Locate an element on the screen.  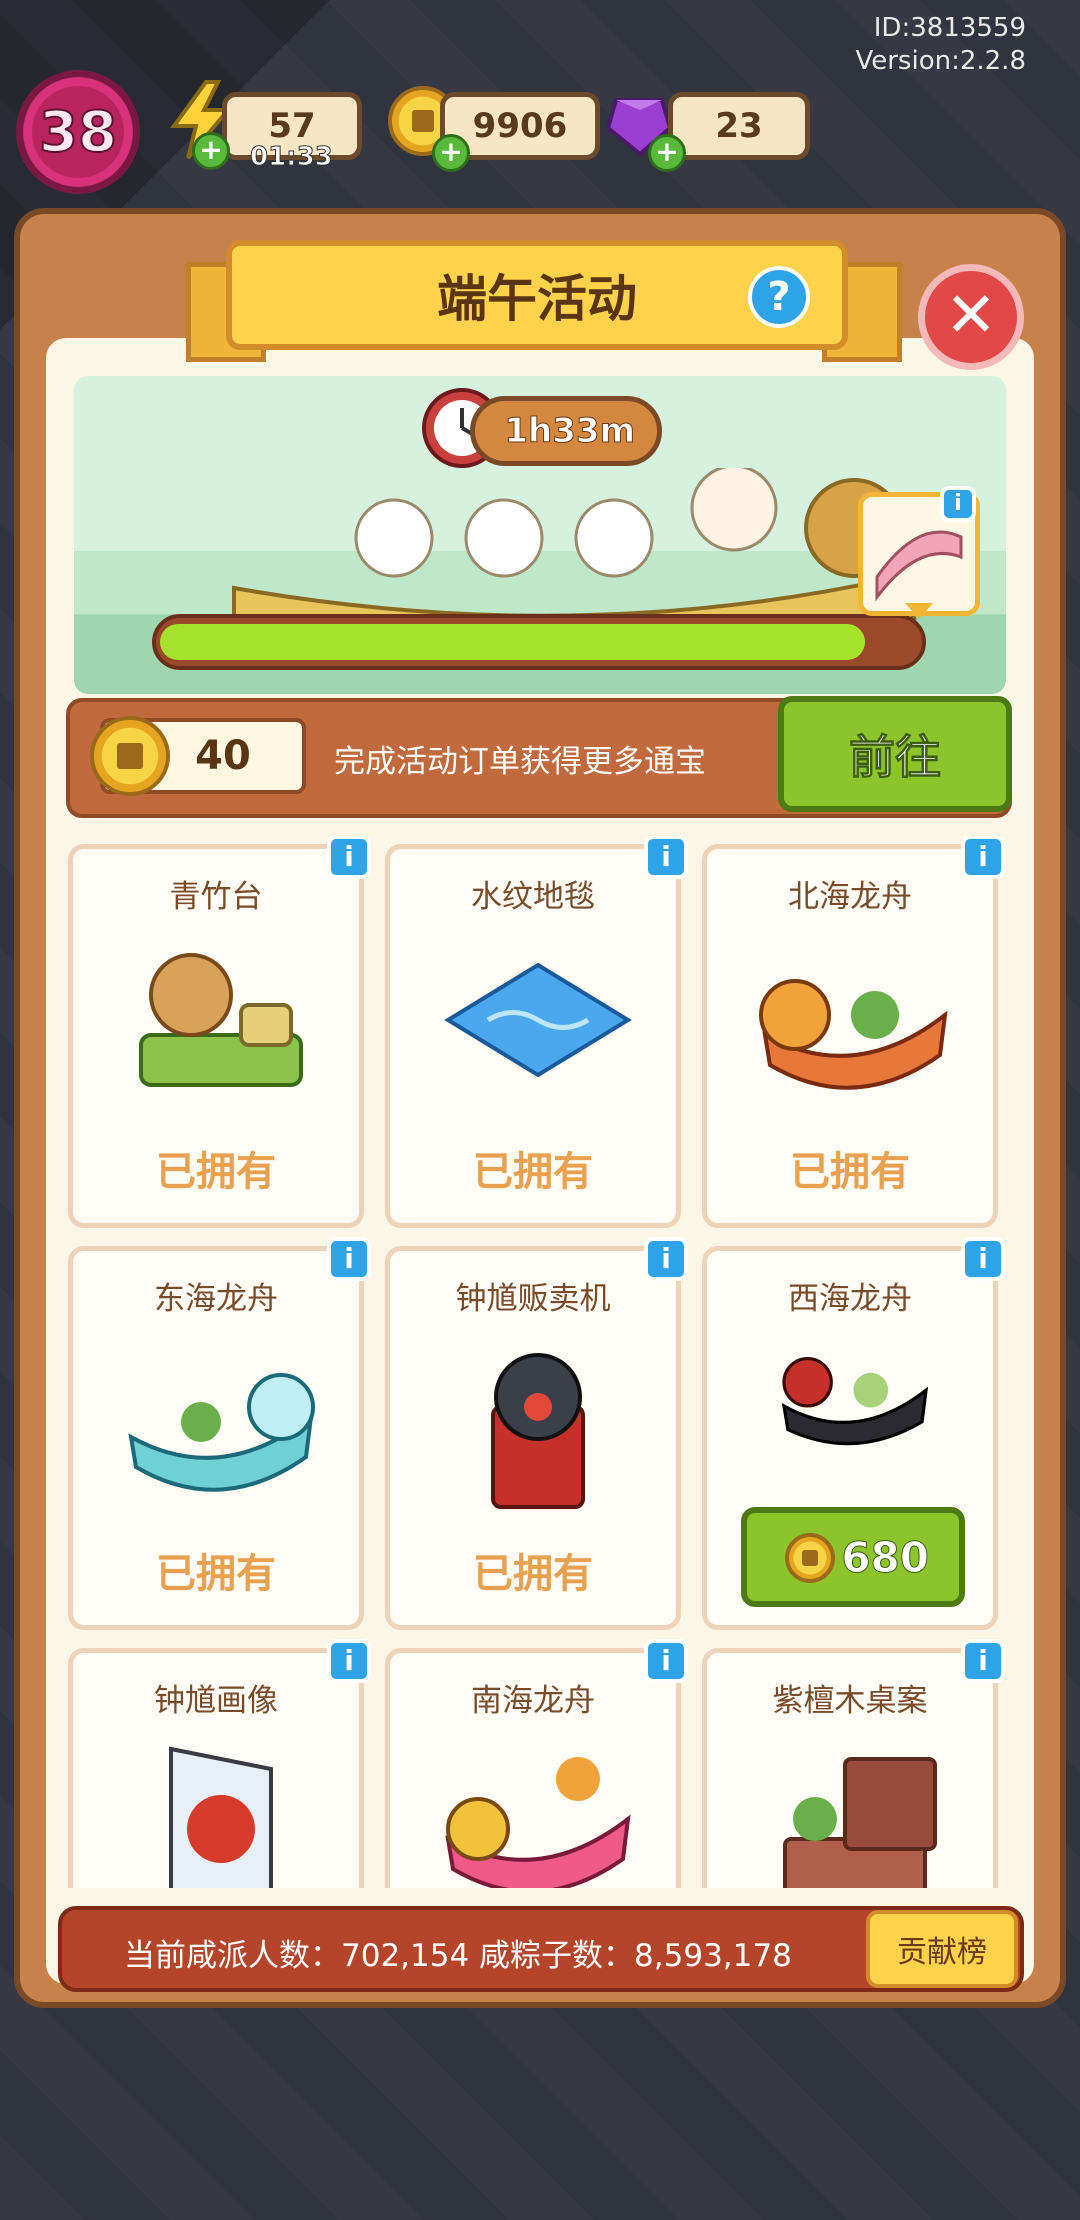
item-card: 北海龙舟 已拥有 i is located at coordinates (853, 1032).